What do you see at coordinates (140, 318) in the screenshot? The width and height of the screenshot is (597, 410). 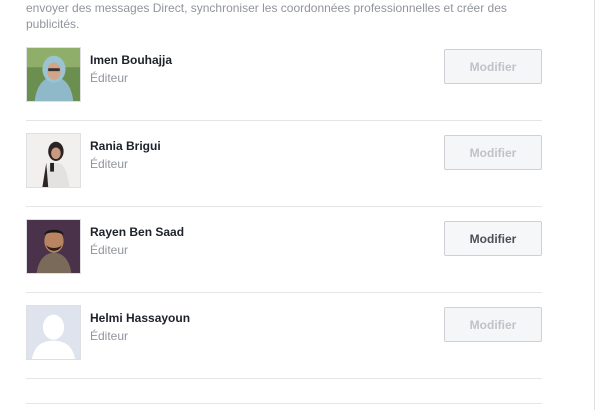 I see `member-name: Helmi Hassayoun` at bounding box center [140, 318].